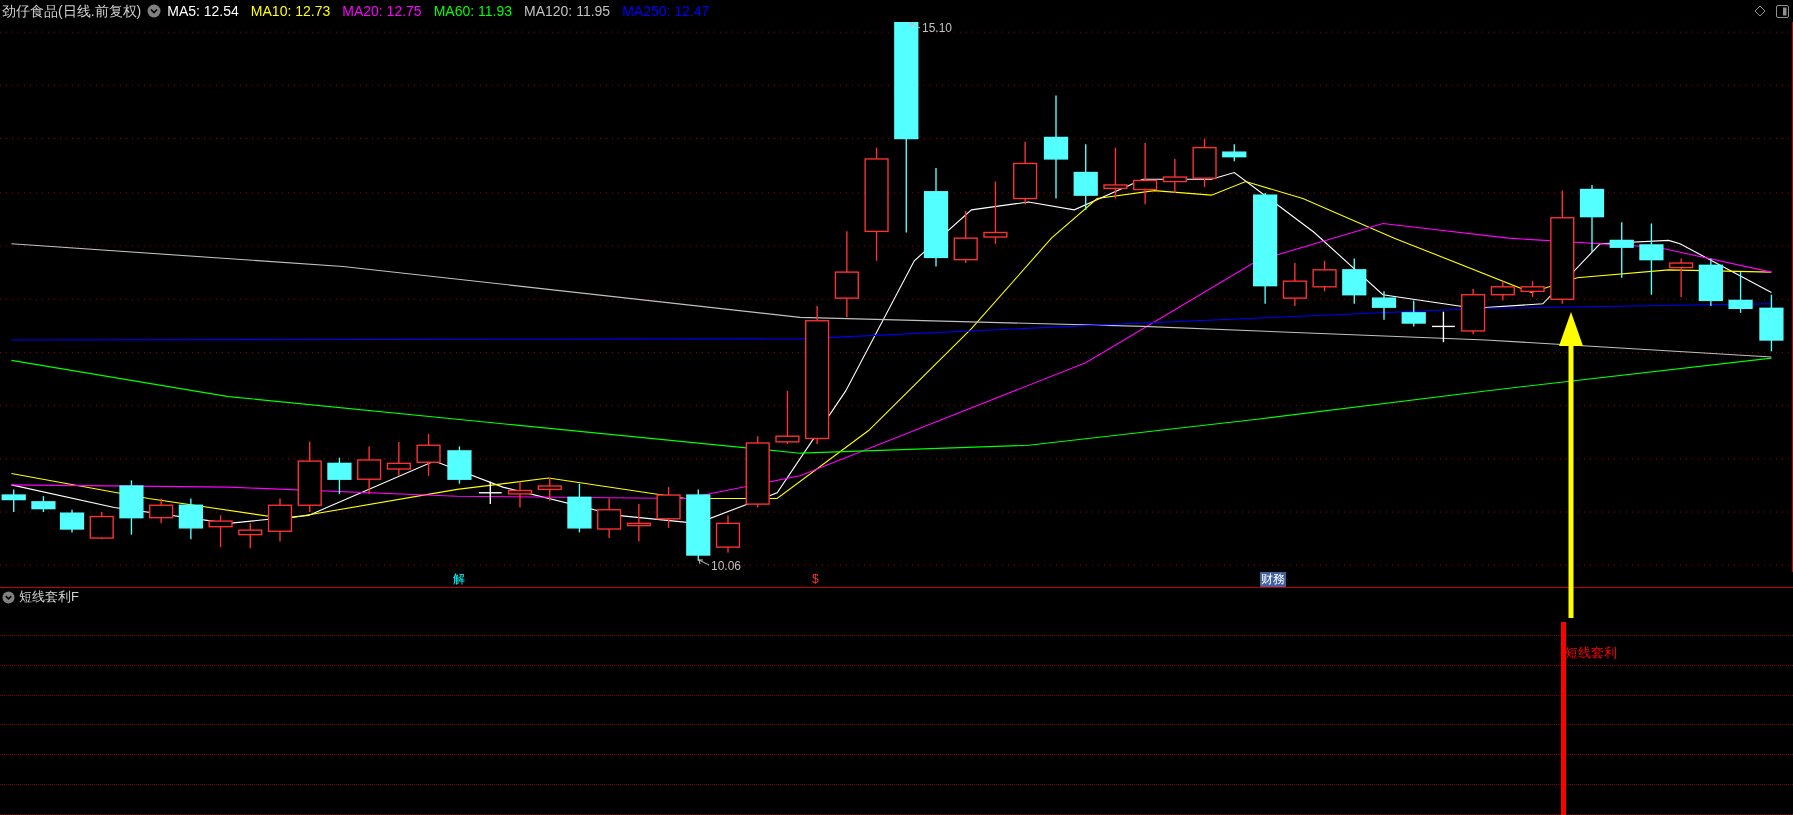 This screenshot has height=815, width=1793. What do you see at coordinates (72, 11) in the screenshot?
I see `chart-title: 劲仔食品(日线.前复权)` at bounding box center [72, 11].